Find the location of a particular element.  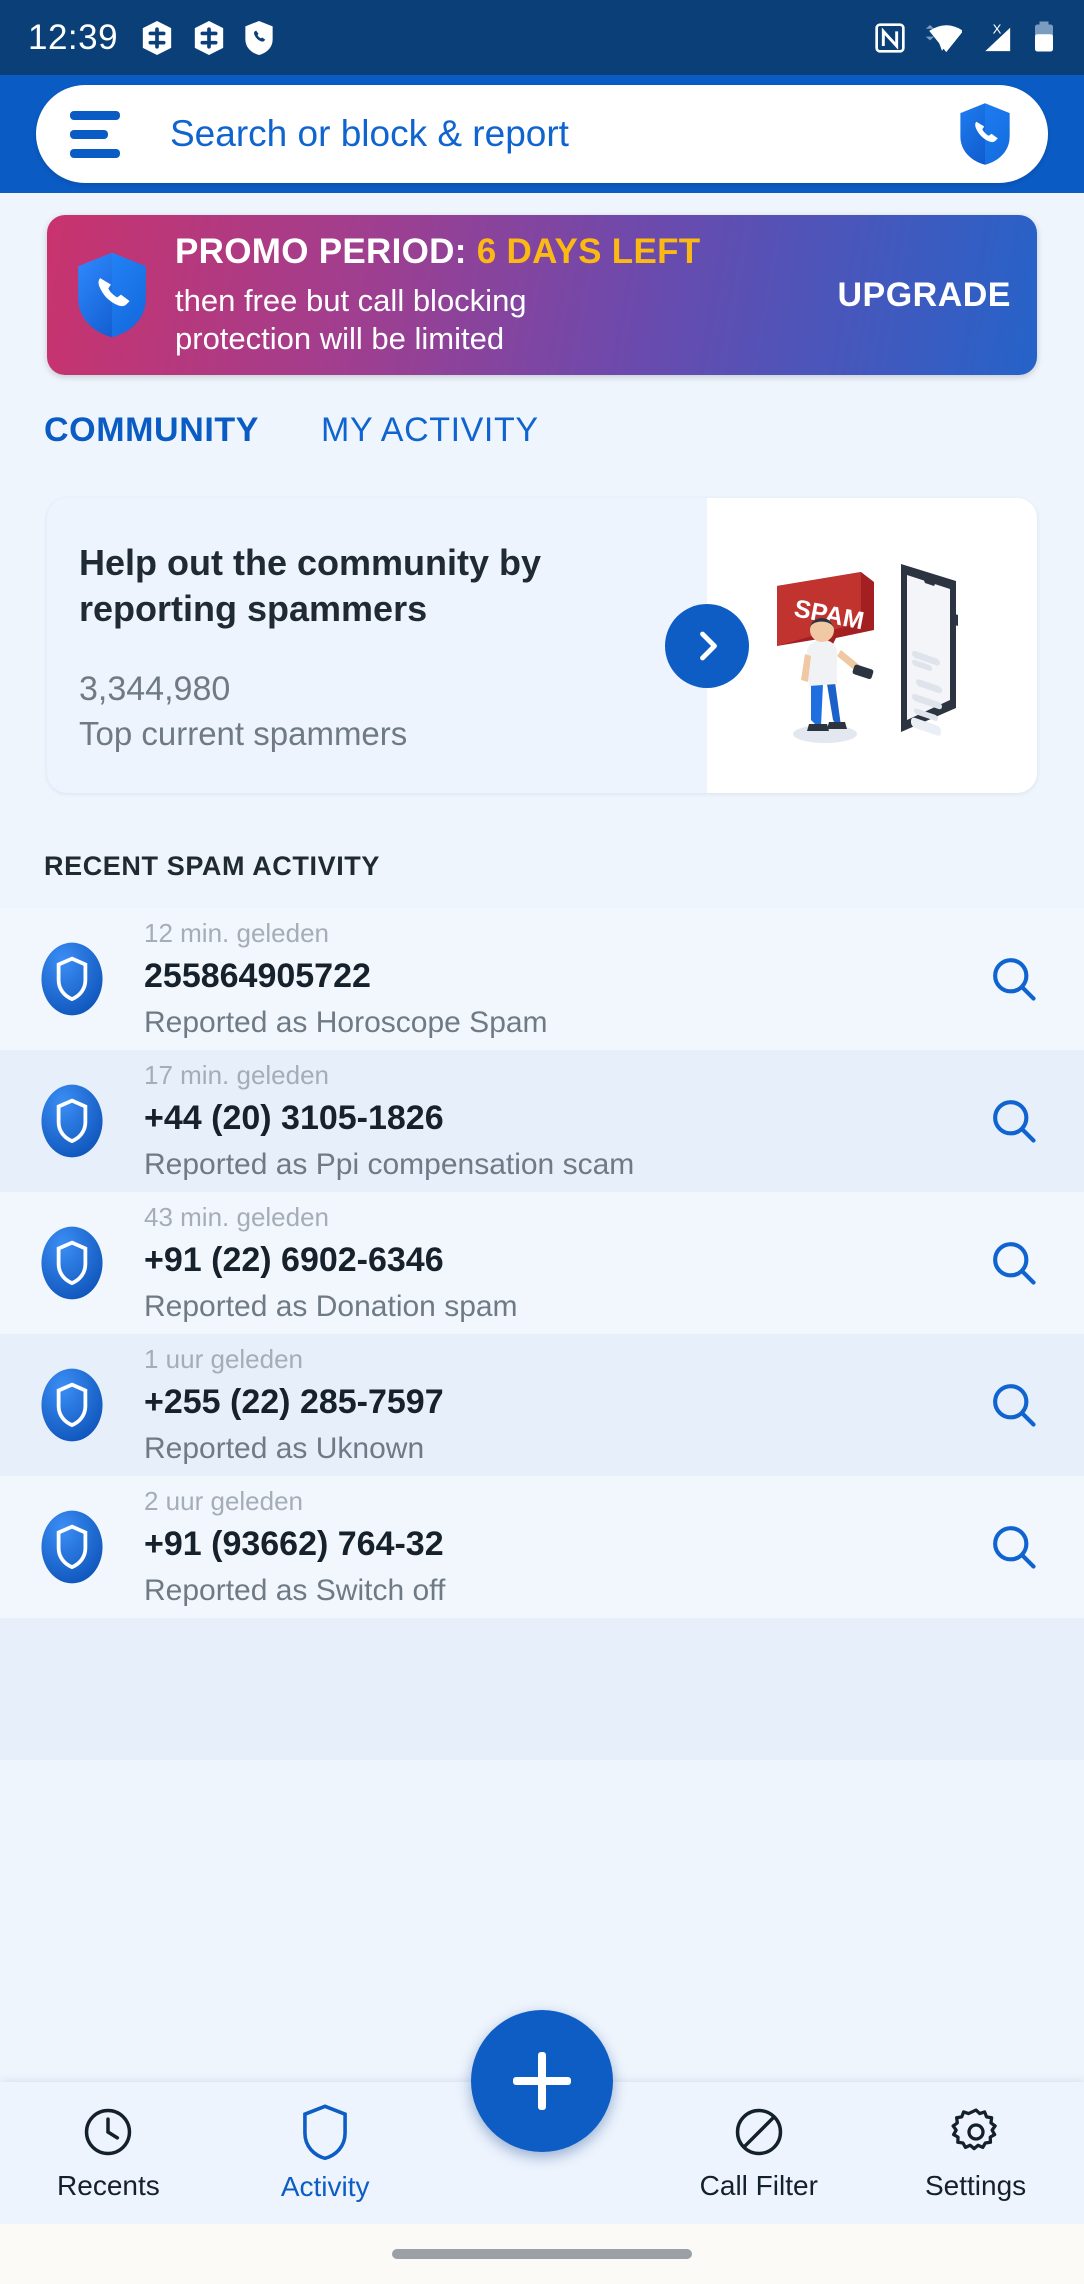

tab-community: COMMUNITY is located at coordinates (151, 430).